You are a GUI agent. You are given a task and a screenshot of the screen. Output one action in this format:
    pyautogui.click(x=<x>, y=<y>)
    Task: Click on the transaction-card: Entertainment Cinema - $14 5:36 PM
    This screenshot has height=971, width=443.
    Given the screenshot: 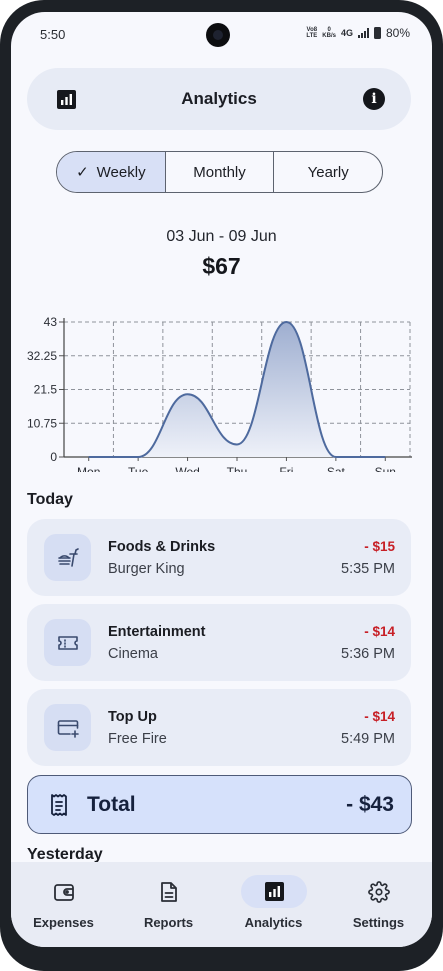 What is the action you would take?
    pyautogui.click(x=219, y=642)
    